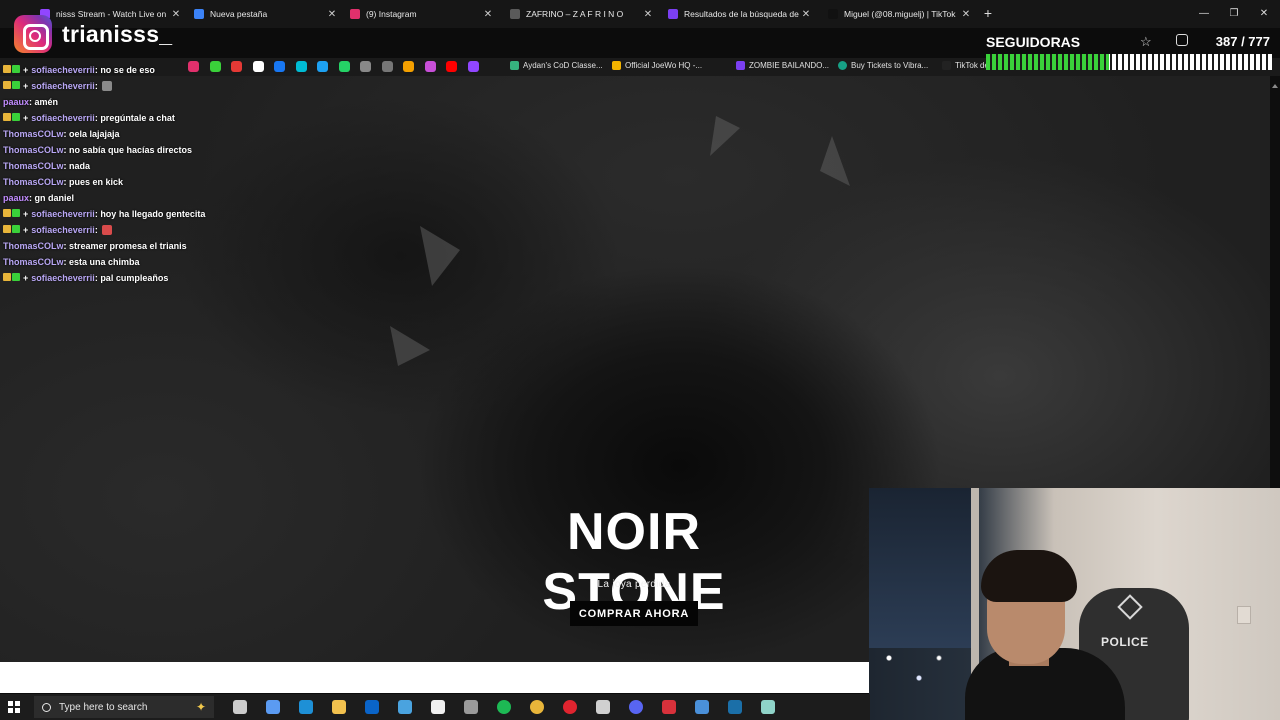 This screenshot has height=720, width=1280. Describe the element at coordinates (1047, 62) in the screenshot. I see `goal-progress-fill` at that location.